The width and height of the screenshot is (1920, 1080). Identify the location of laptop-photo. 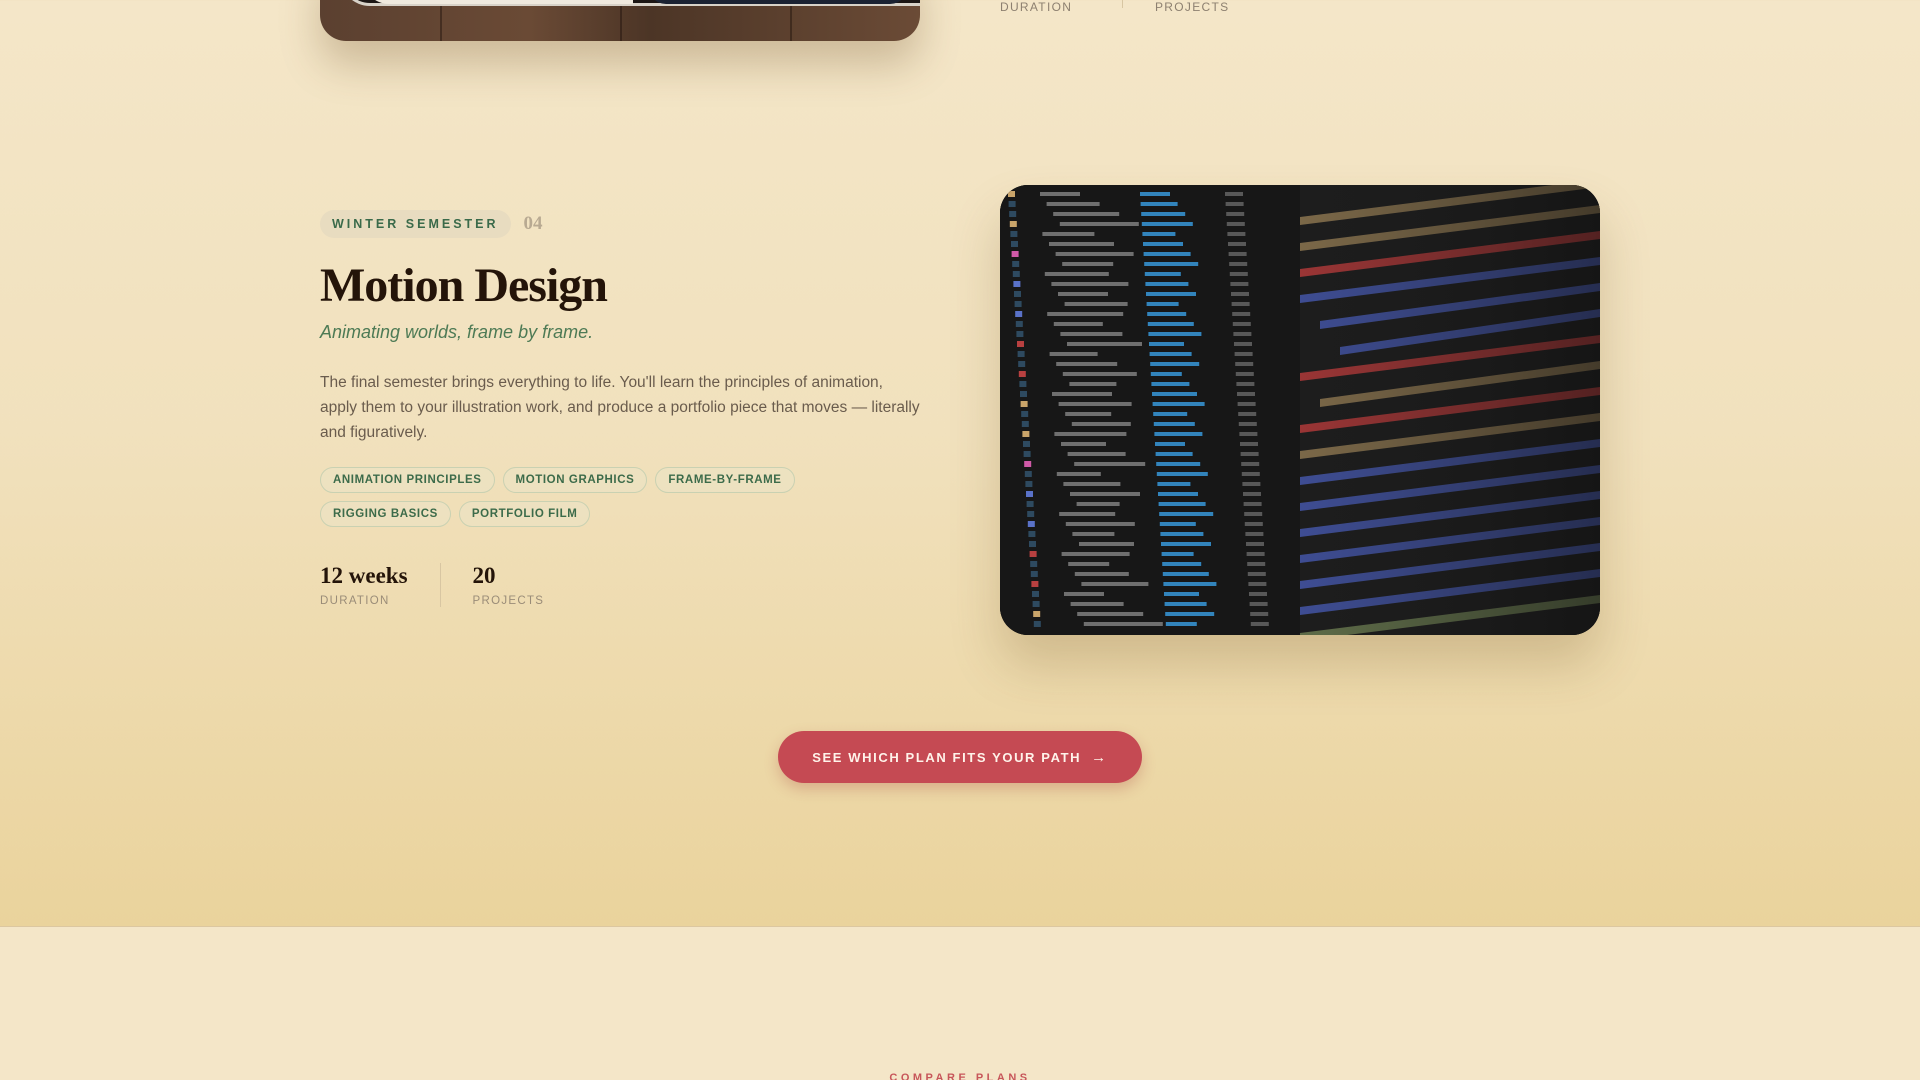
(630, 3).